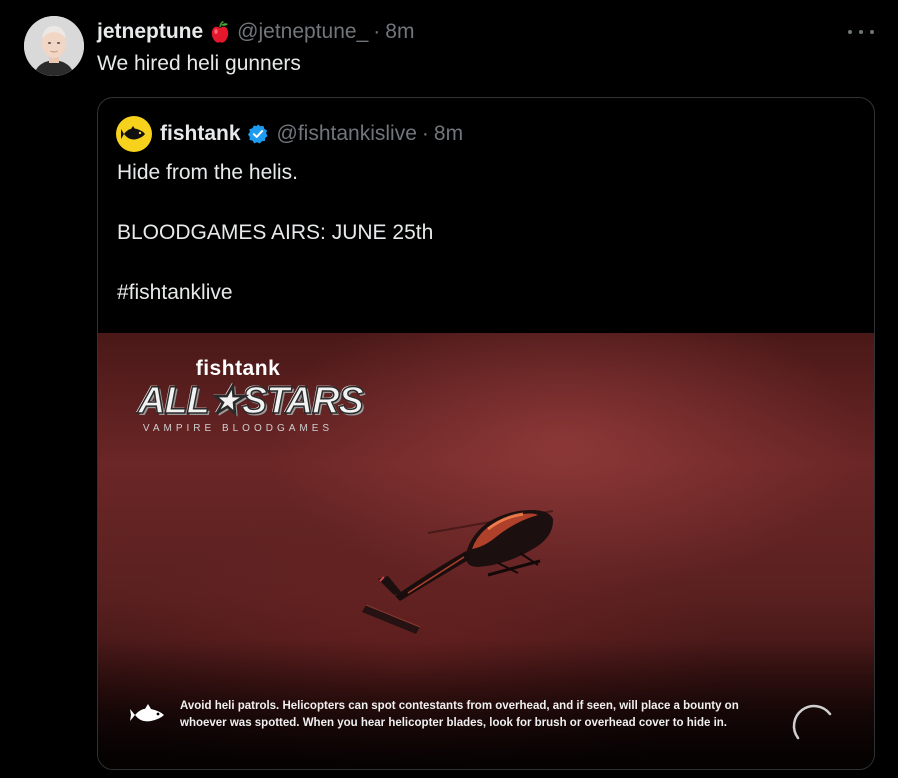  I want to click on quoted-author-name: fishtank, so click(200, 134).